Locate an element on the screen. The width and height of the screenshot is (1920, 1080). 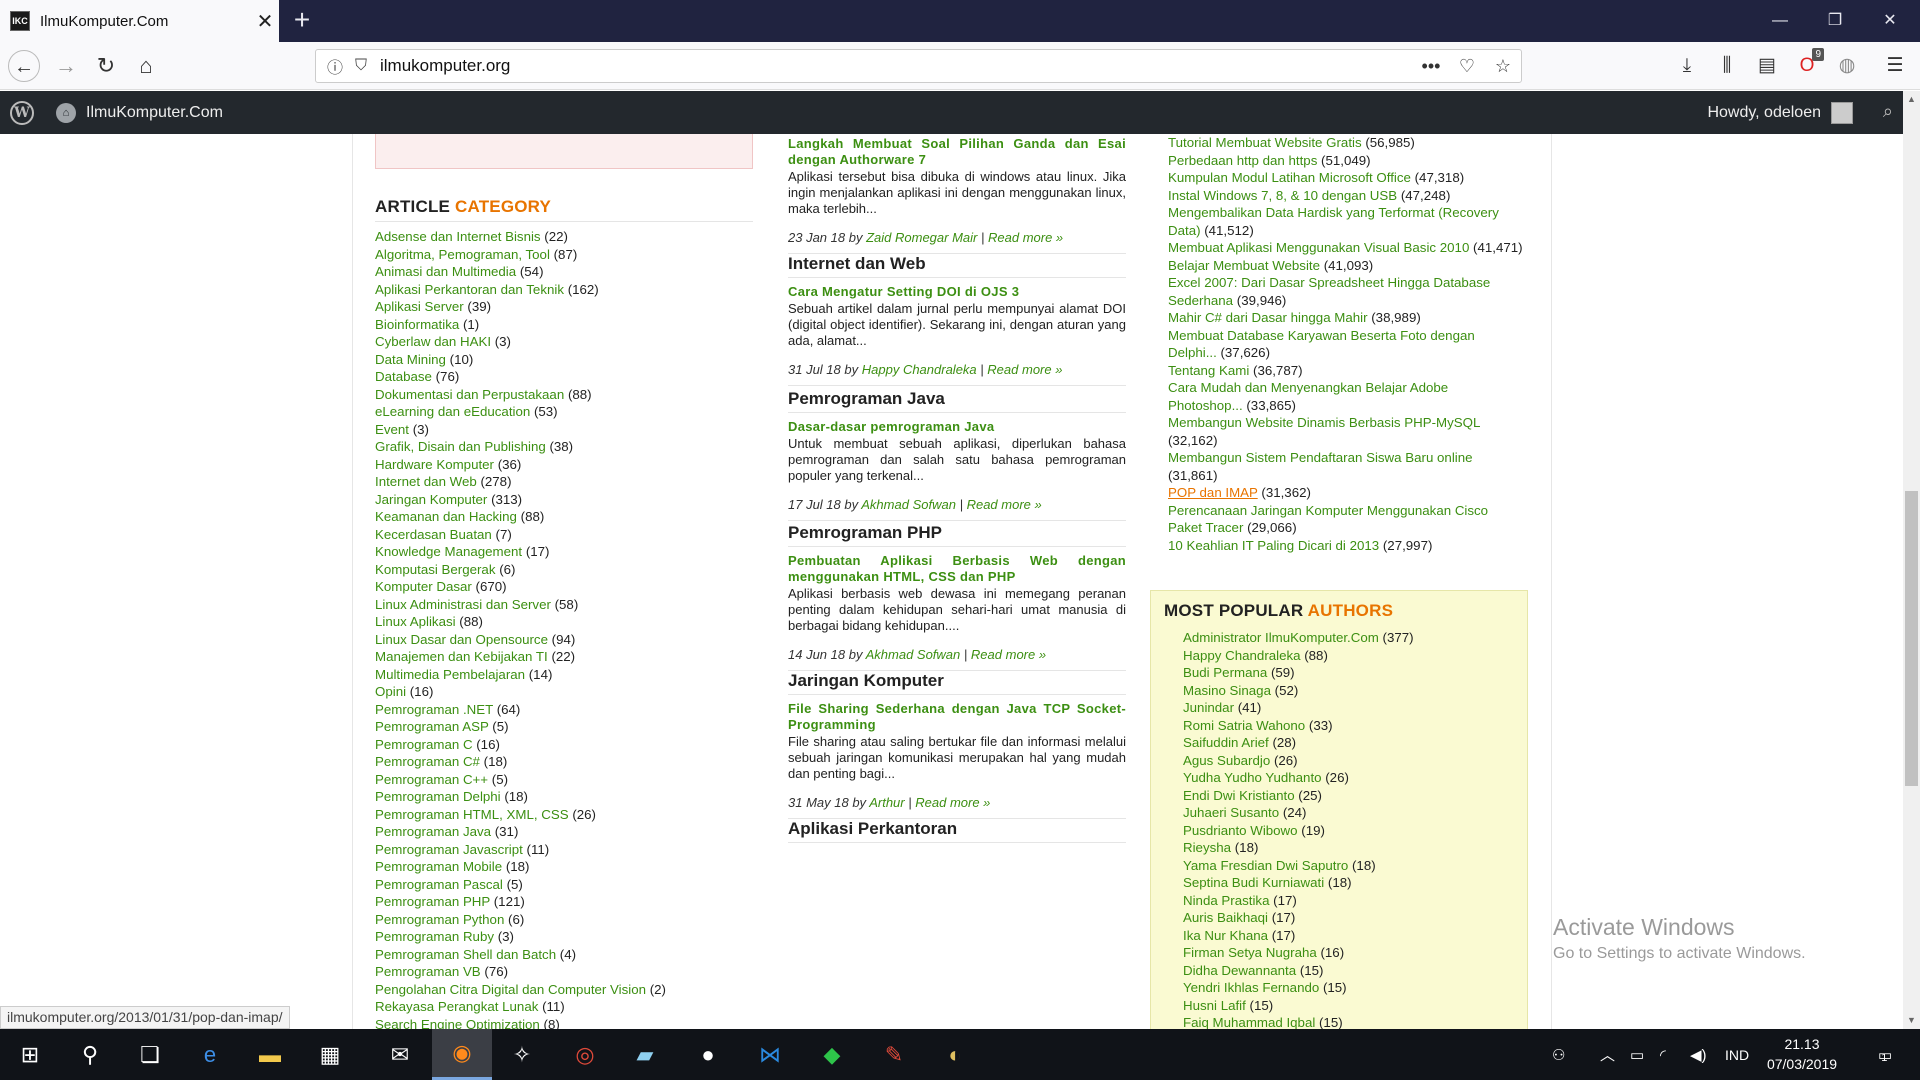
author-link: Masino Sinaga is located at coordinates (1227, 690).